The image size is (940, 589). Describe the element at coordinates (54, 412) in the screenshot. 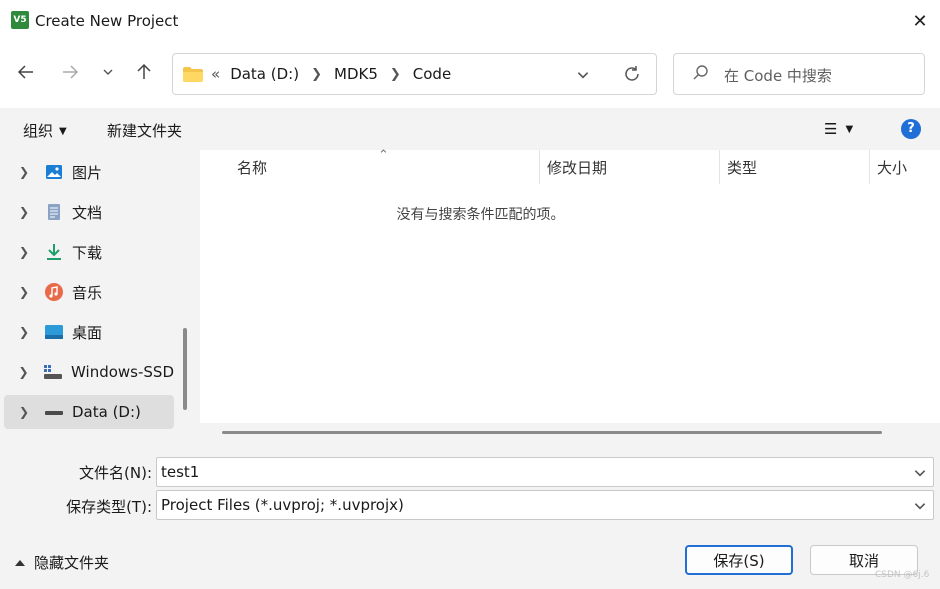

I see `drive-icon` at that location.